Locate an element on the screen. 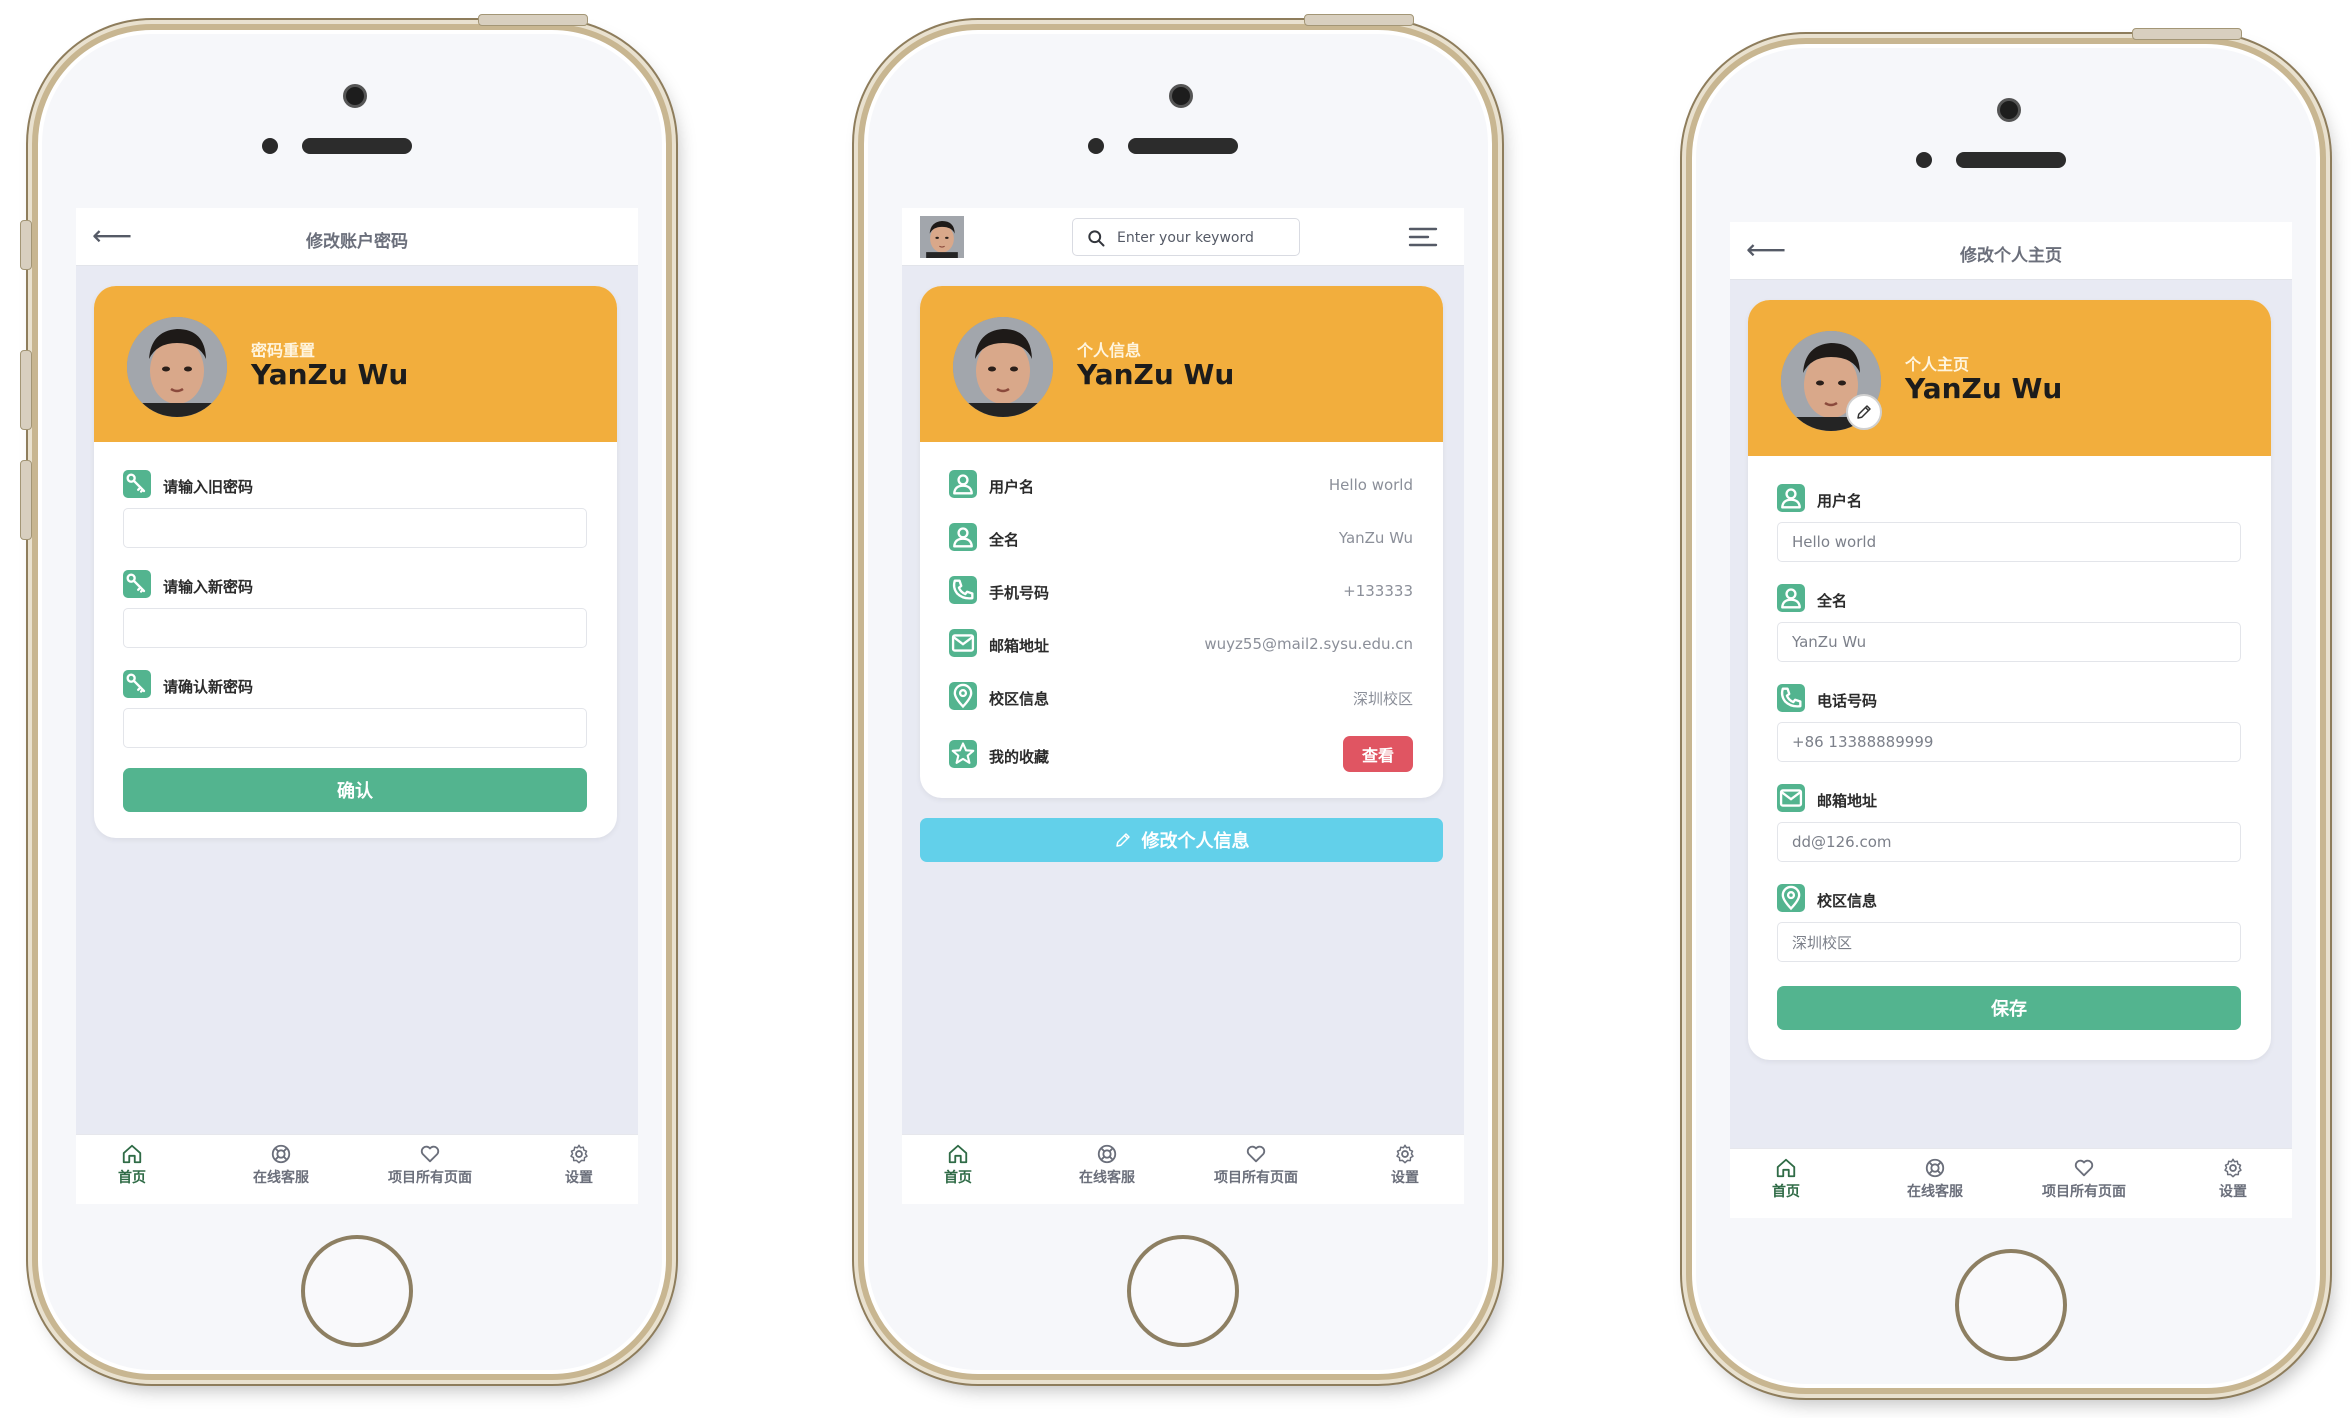 The image size is (2352, 1418). volume-down-button is located at coordinates (26, 500).